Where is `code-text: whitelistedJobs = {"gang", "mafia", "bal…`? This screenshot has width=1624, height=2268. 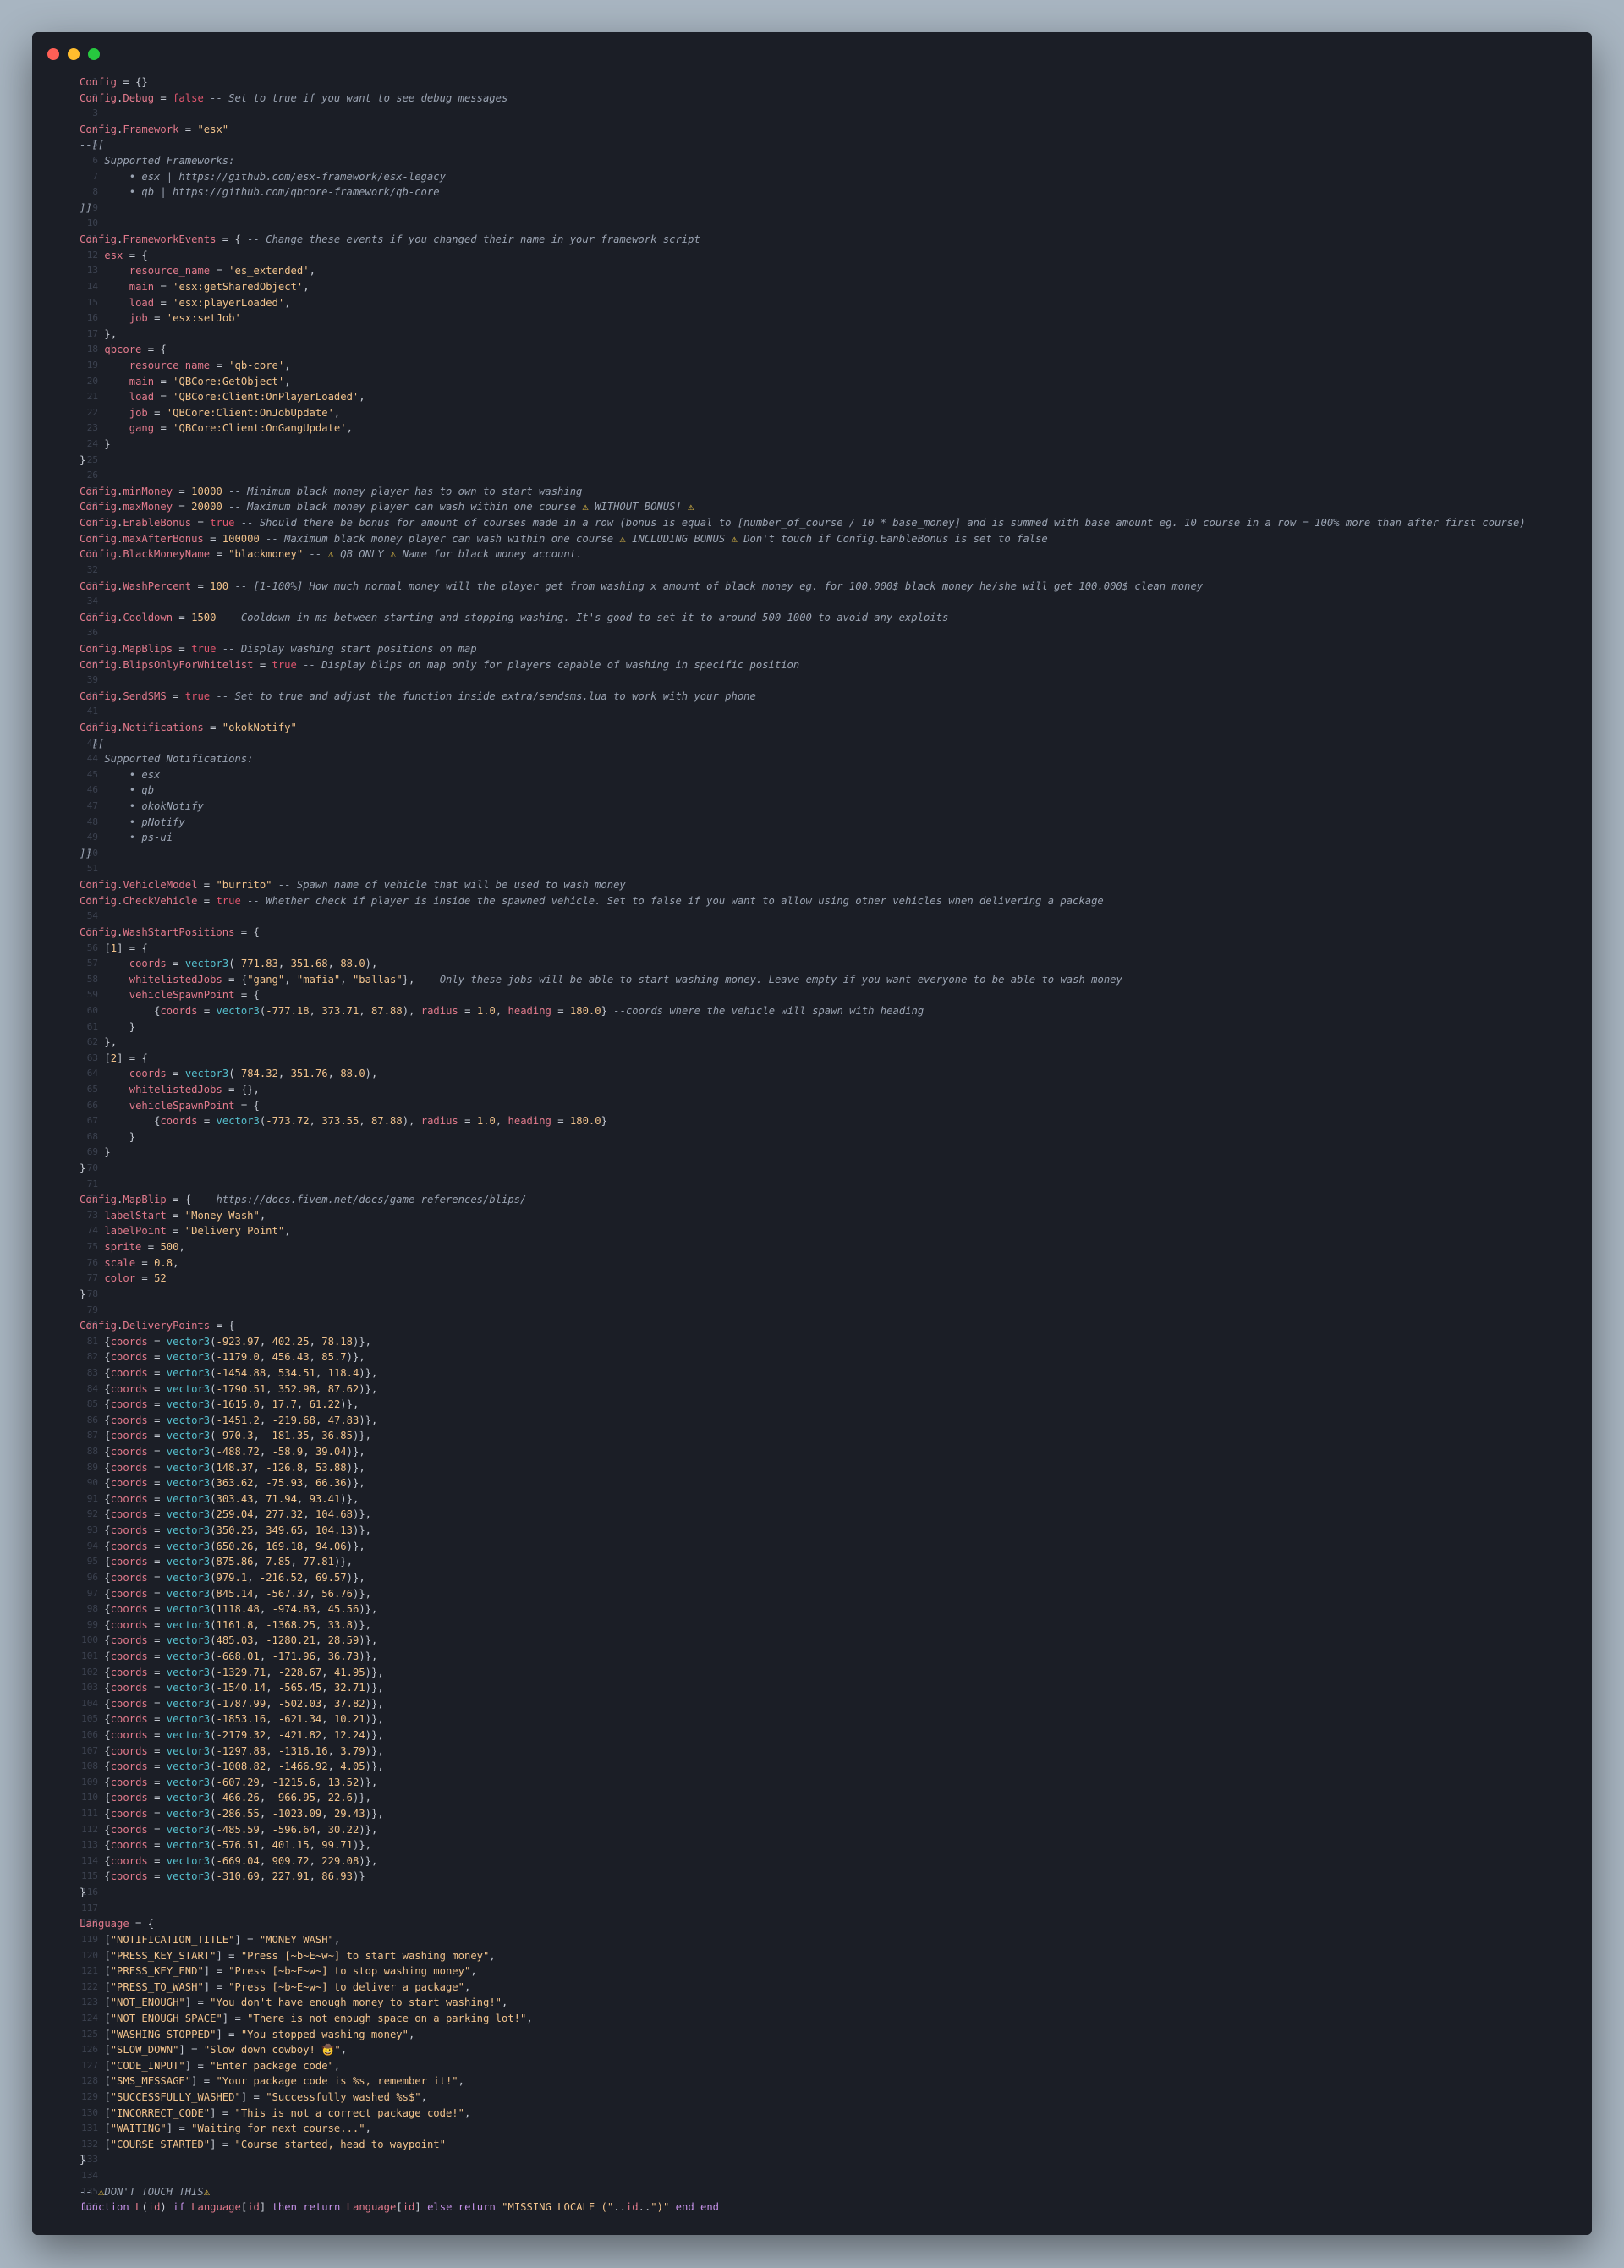 code-text: whitelistedJobs = {"gang", "mafia", "bal… is located at coordinates (625, 979).